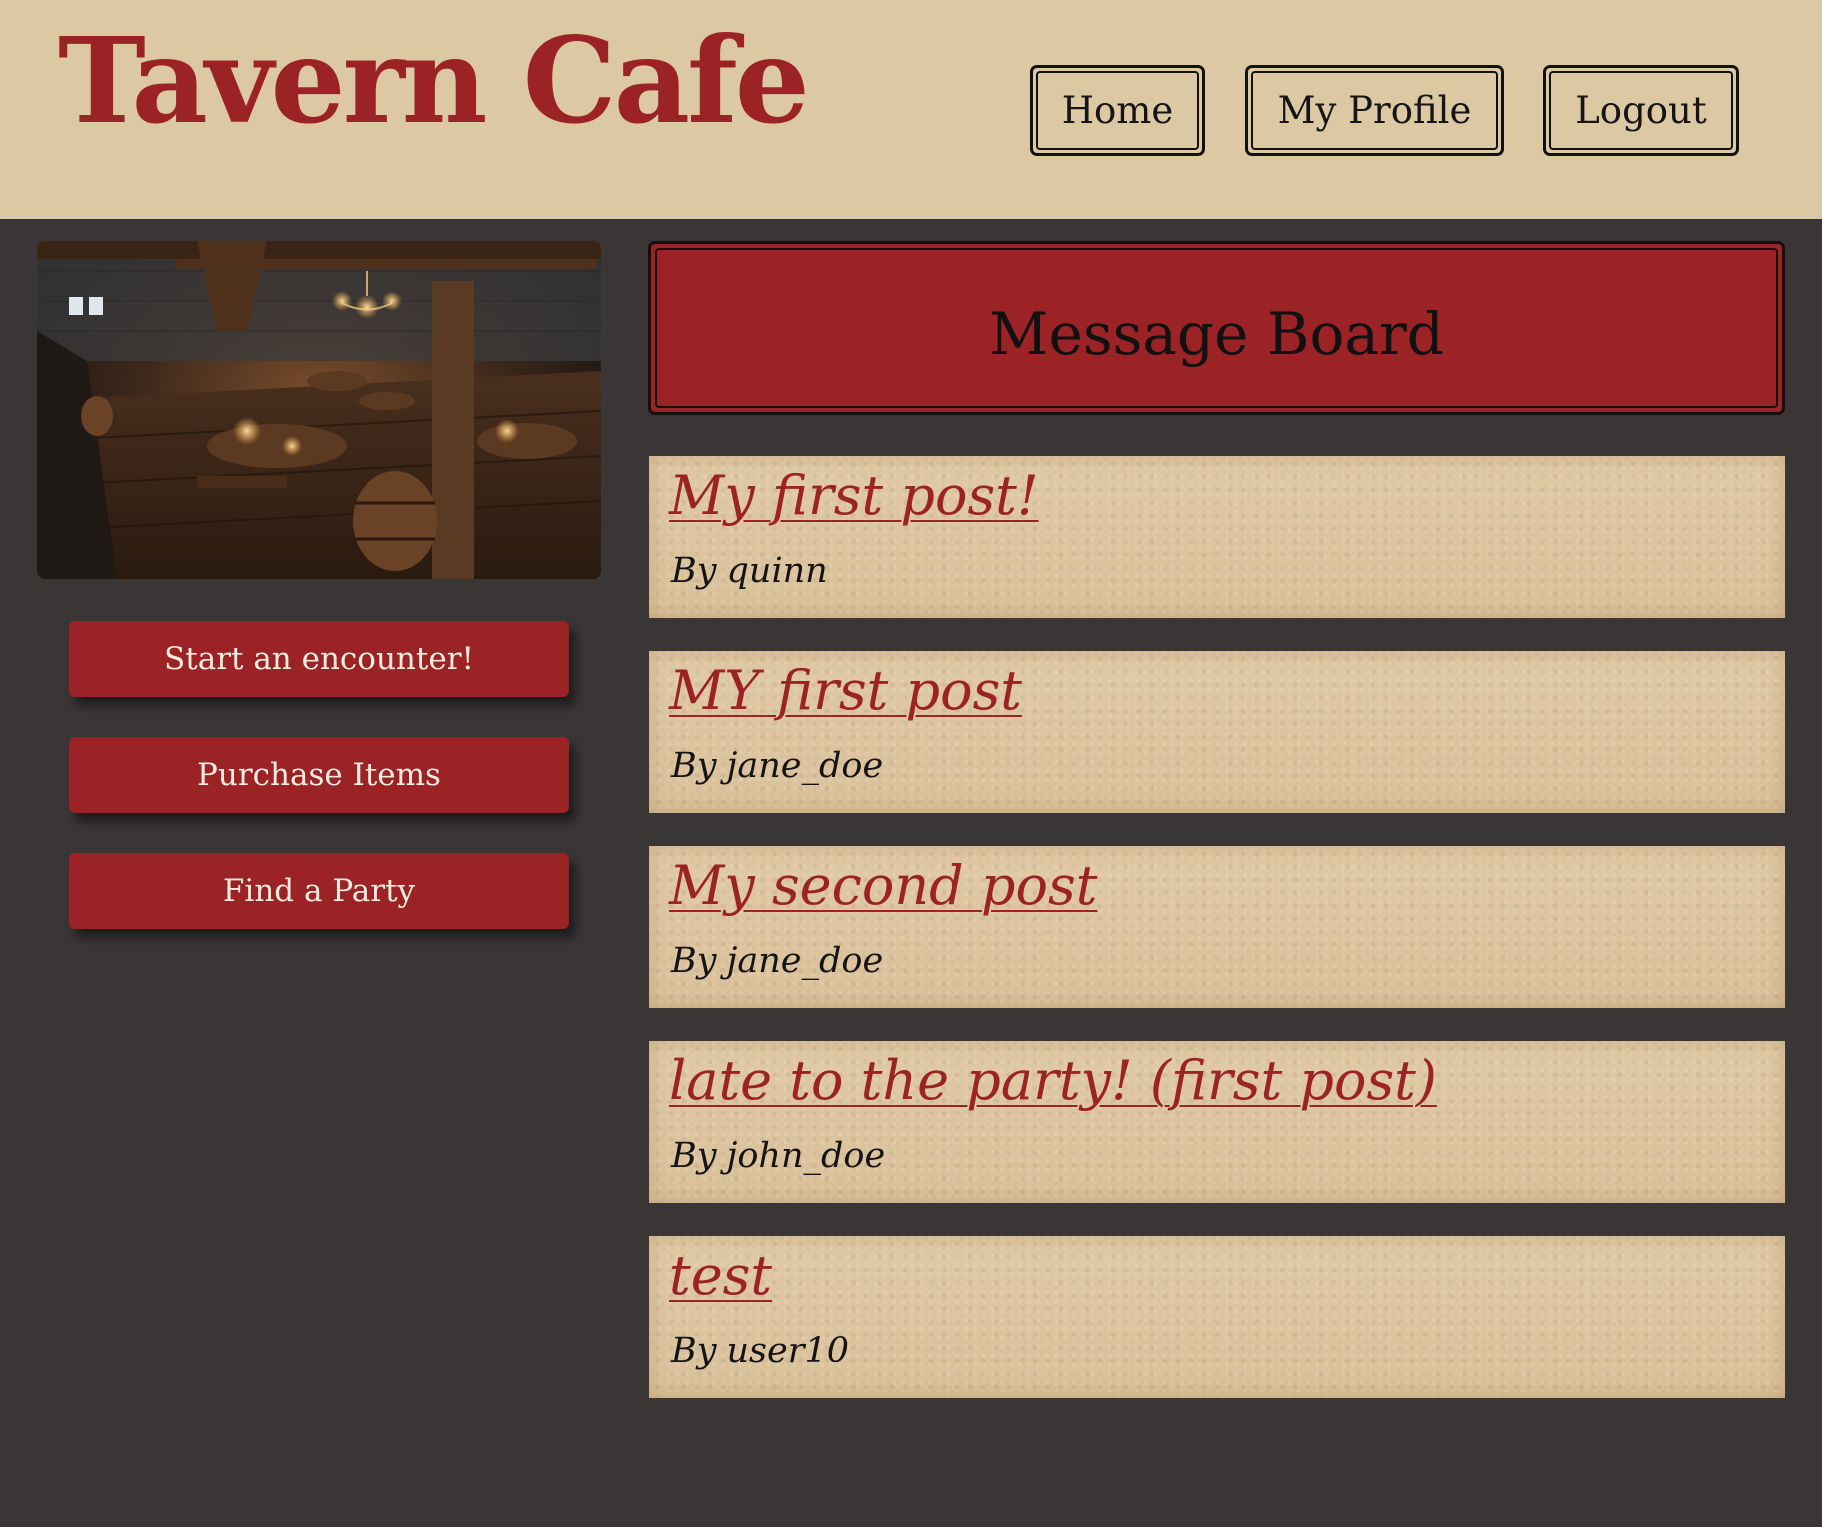  I want to click on site-header: Tavern Cafe Home My Profile Logout, so click(911, 109).